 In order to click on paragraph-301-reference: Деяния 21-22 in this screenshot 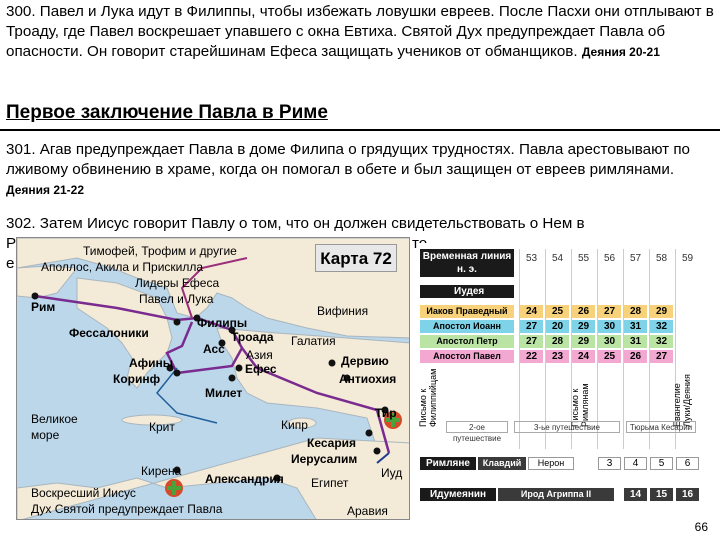, I will do `click(45, 190)`.